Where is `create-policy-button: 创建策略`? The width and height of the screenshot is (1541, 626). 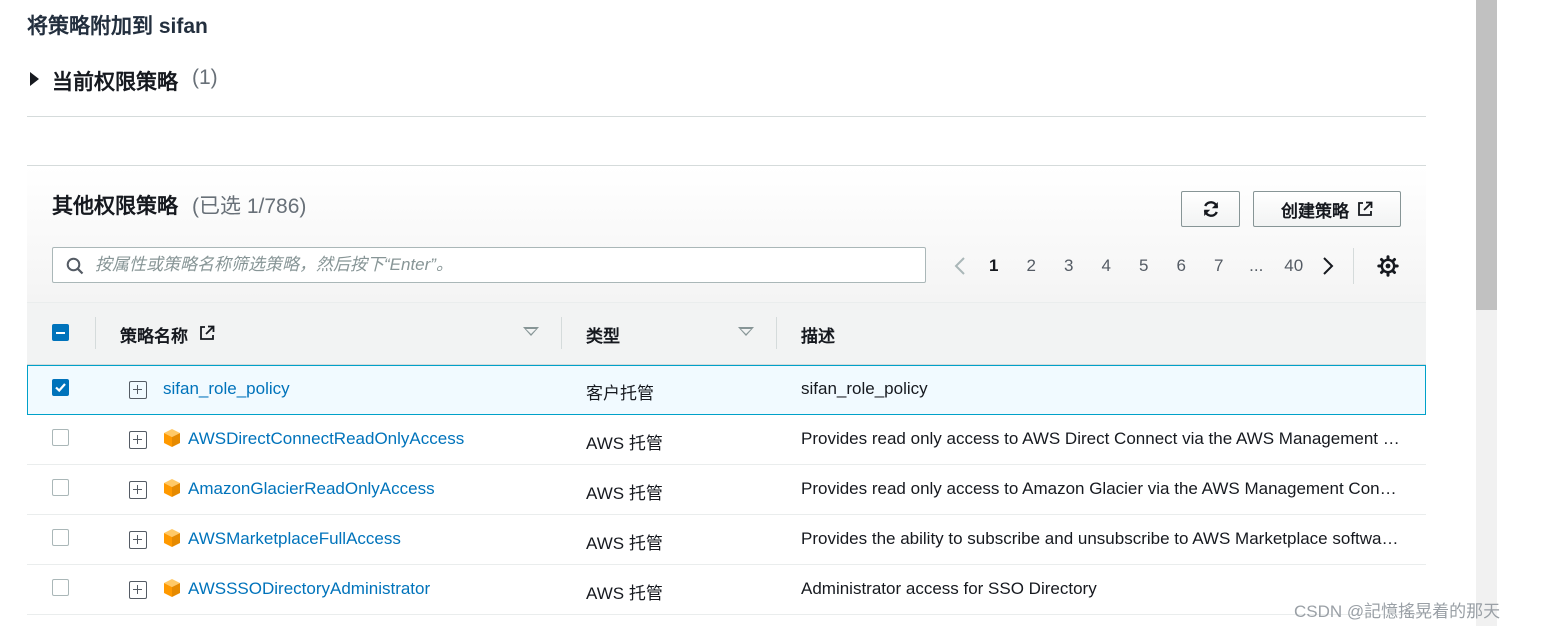
create-policy-button: 创建策略 is located at coordinates (1327, 209).